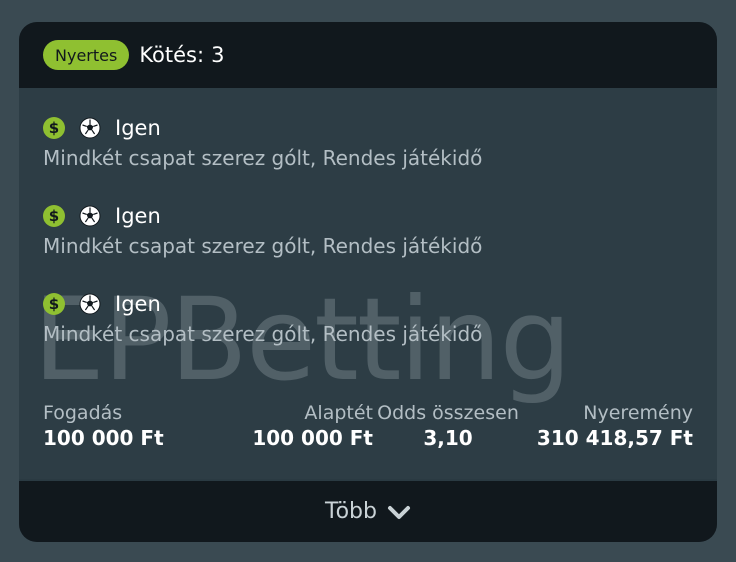  What do you see at coordinates (338, 413) in the screenshot?
I see `base-stake-label: Alaptét` at bounding box center [338, 413].